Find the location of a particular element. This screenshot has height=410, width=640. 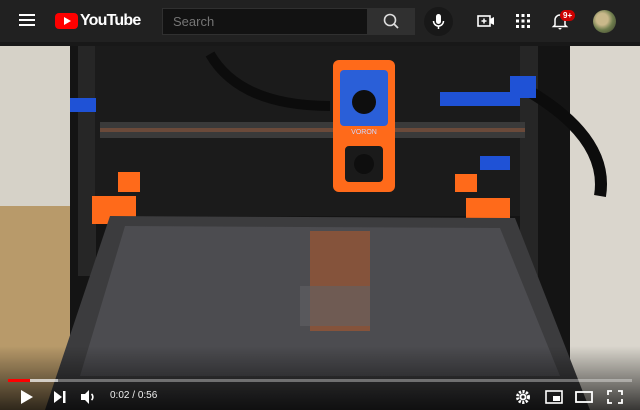

play-icon is located at coordinates (27, 397).